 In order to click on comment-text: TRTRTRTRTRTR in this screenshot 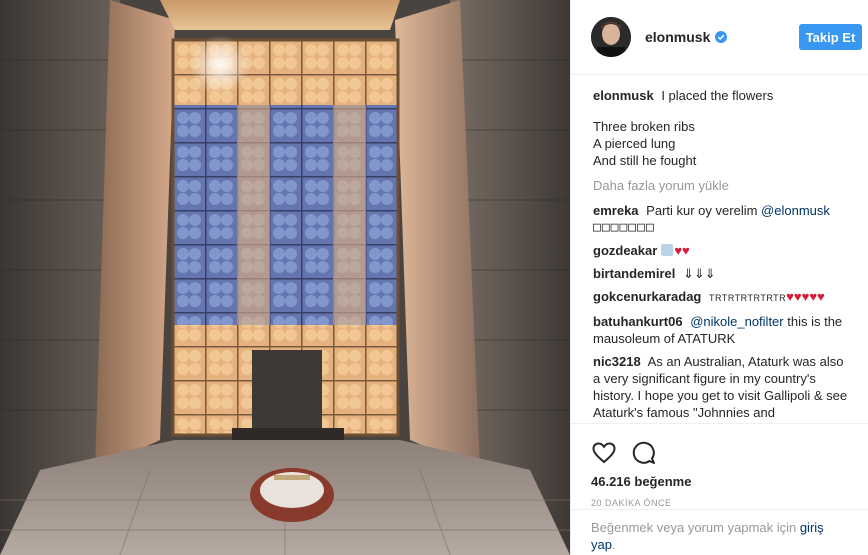, I will do `click(748, 298)`.